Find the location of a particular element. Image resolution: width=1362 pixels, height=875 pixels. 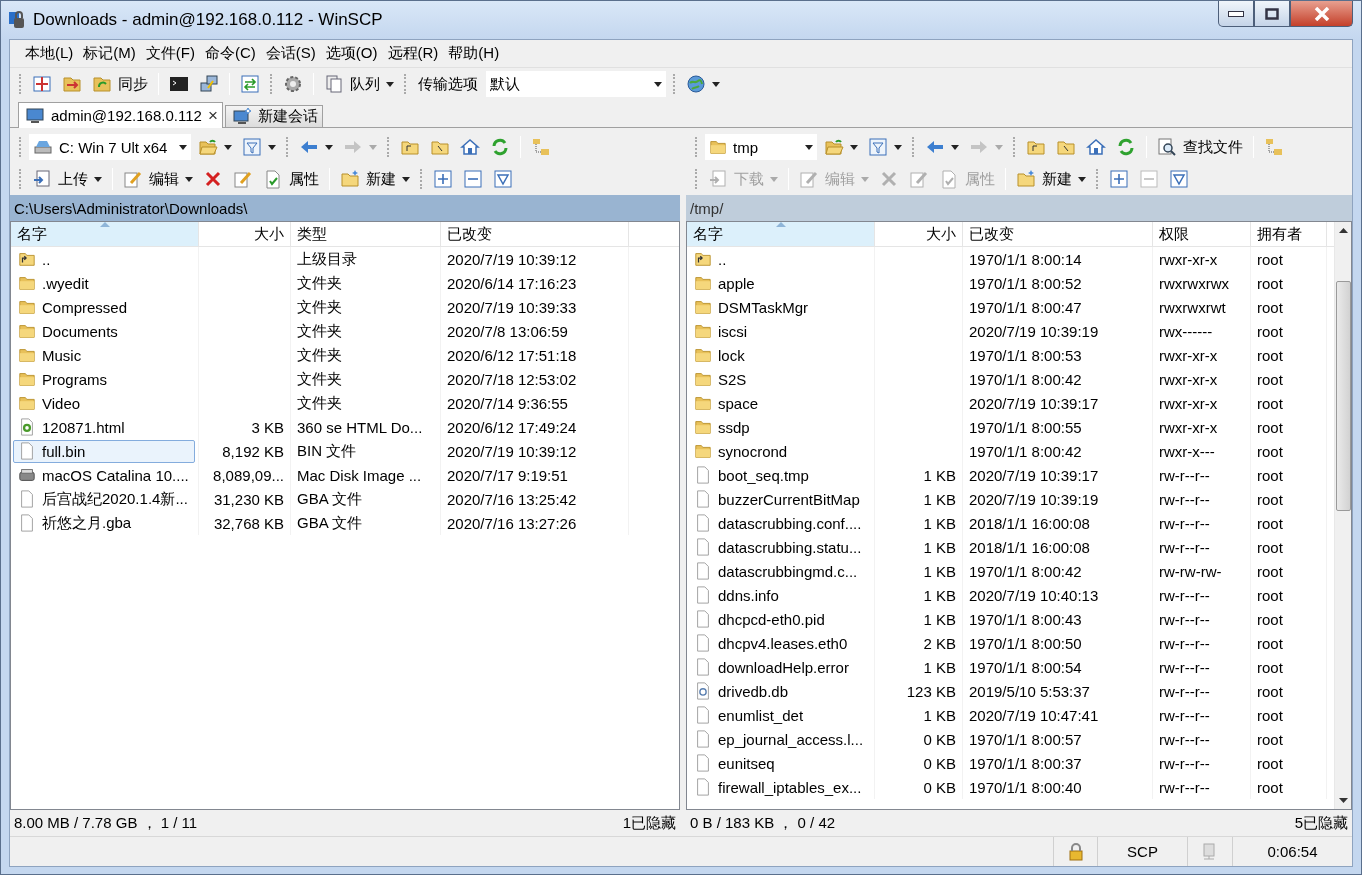

close-icon is located at coordinates (1321, 13).